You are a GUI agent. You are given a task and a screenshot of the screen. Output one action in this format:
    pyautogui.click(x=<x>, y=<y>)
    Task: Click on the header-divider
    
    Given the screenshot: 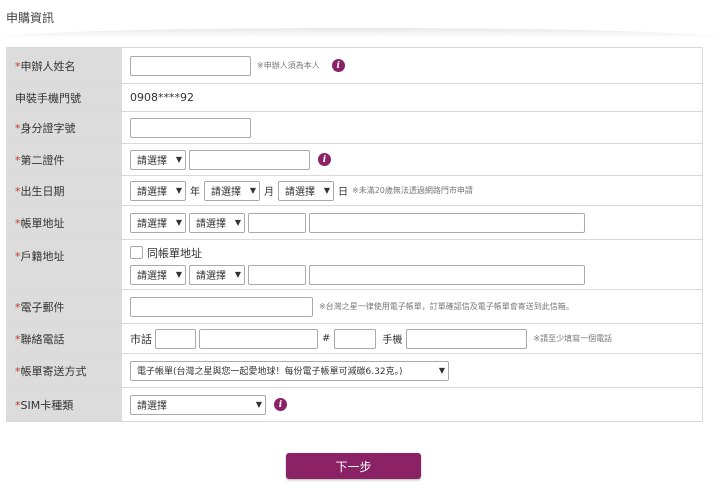 What is the action you would take?
    pyautogui.click(x=360, y=33)
    